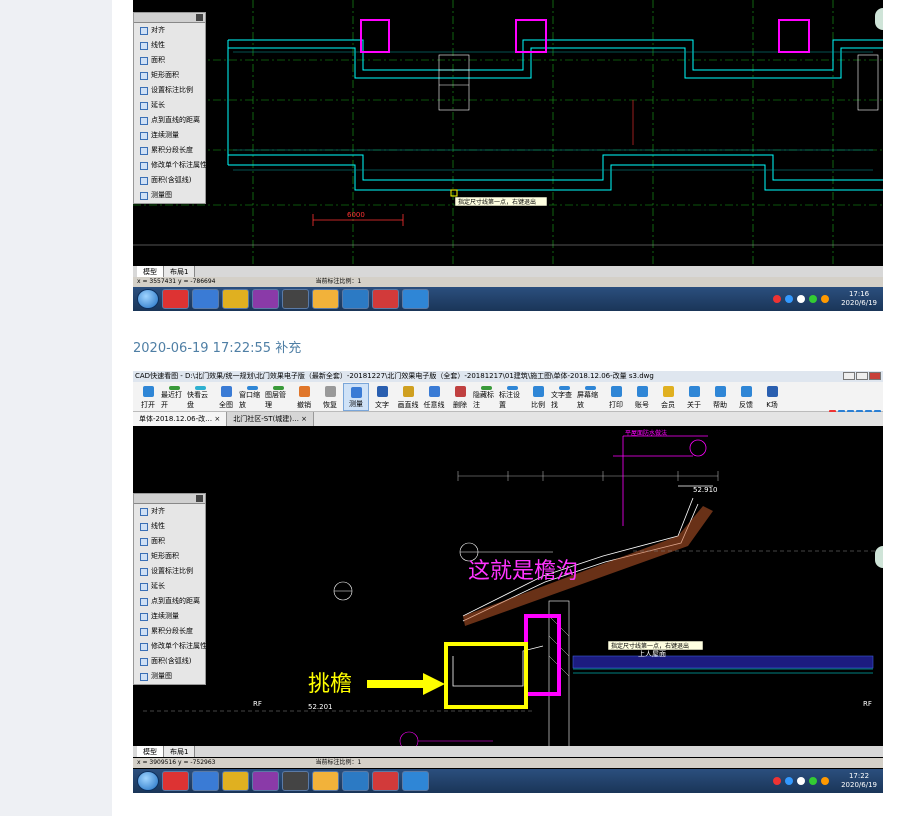 The width and height of the screenshot is (903, 816). What do you see at coordinates (772, 397) in the screenshot?
I see `ribbon-button: K场` at bounding box center [772, 397].